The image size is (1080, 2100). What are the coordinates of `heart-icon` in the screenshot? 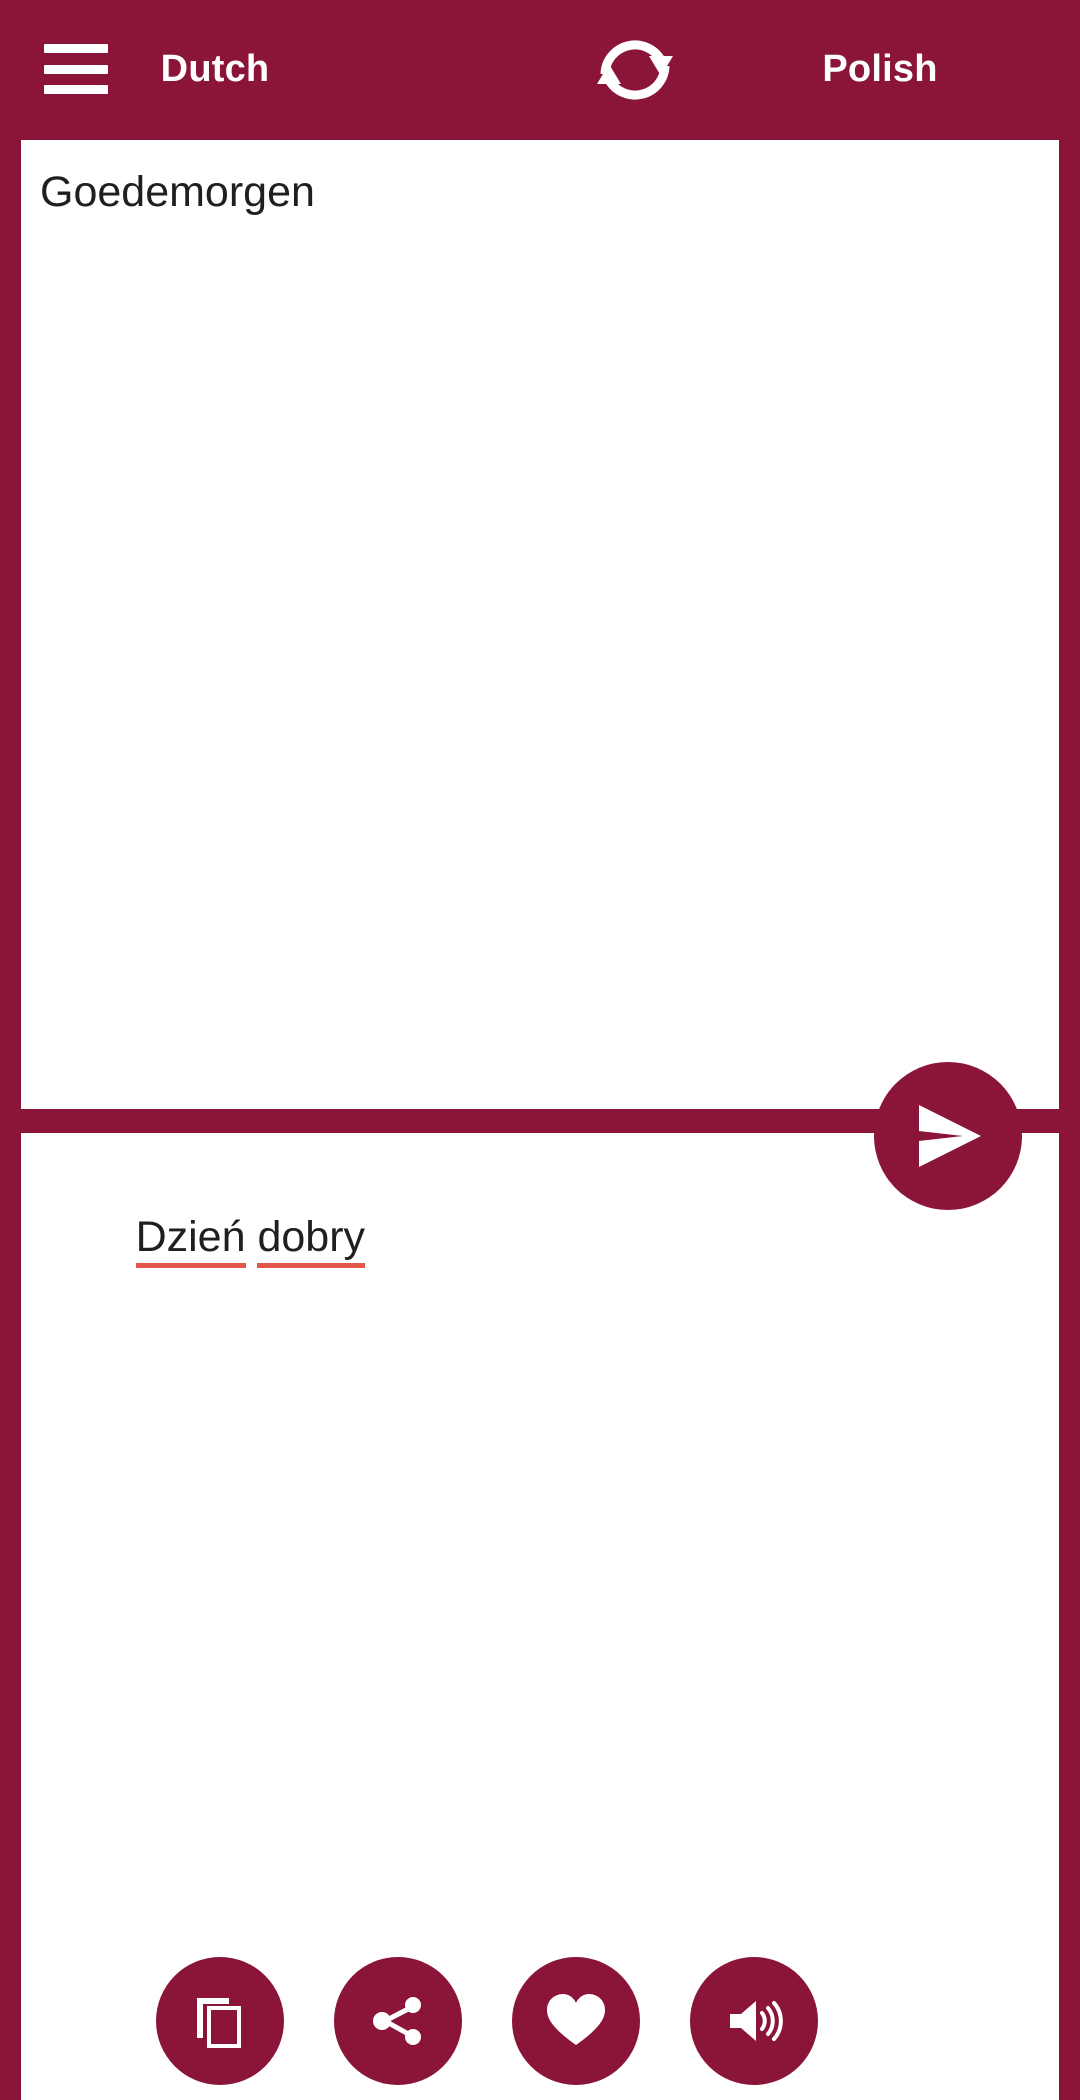 It's located at (576, 2021).